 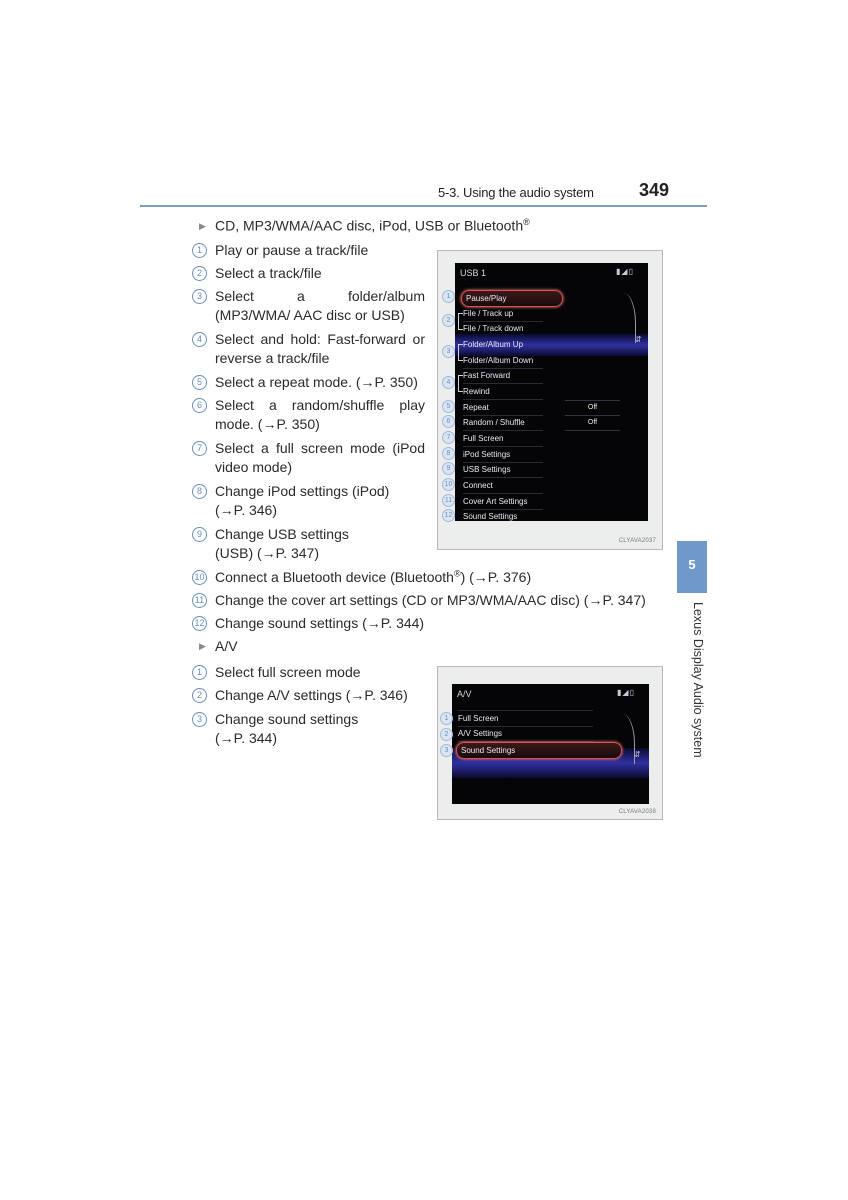 What do you see at coordinates (288, 672) in the screenshot?
I see `item-text: Select full screen mode` at bounding box center [288, 672].